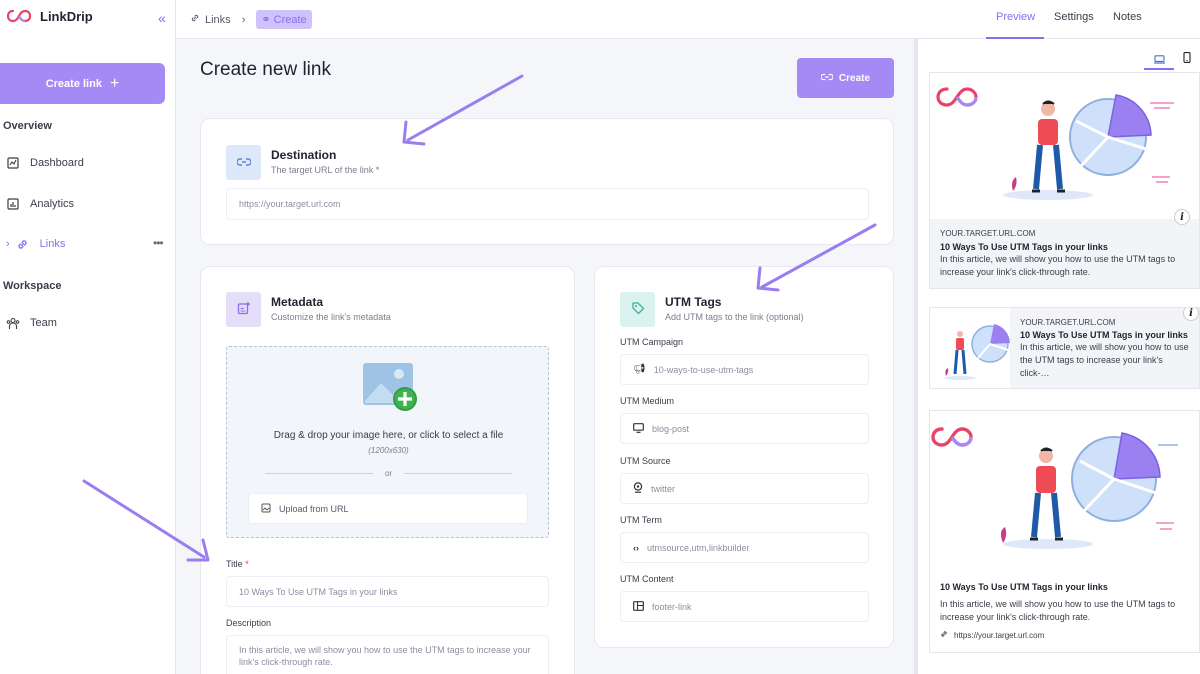 The image size is (1200, 674). What do you see at coordinates (647, 579) in the screenshot?
I see `utm-content-label: UTM Content` at bounding box center [647, 579].